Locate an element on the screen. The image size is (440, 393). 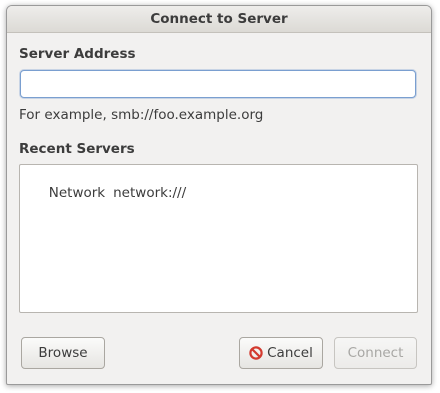
recent-server-item: Network network:/// is located at coordinates (104, 193).